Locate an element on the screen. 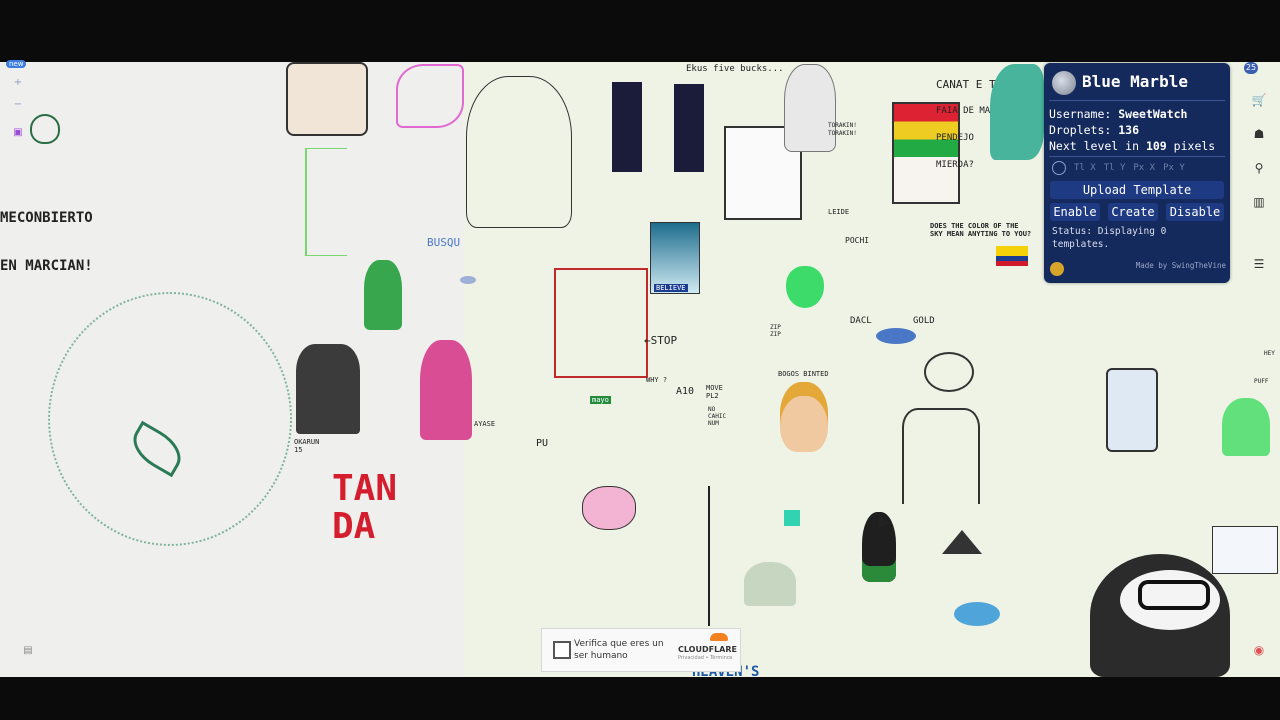  captcha-checkbox is located at coordinates (562, 650).